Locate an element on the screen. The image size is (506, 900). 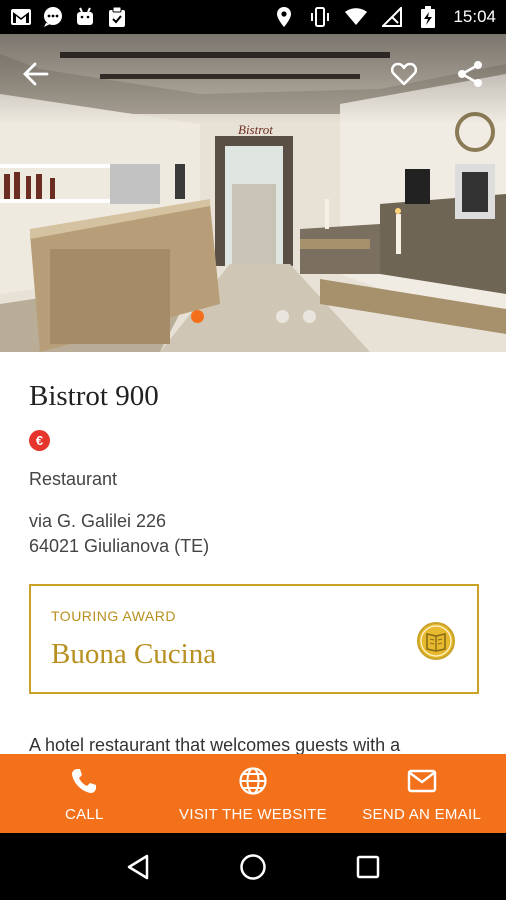
address-line-1: via G. Galilei 226 is located at coordinates (98, 521).